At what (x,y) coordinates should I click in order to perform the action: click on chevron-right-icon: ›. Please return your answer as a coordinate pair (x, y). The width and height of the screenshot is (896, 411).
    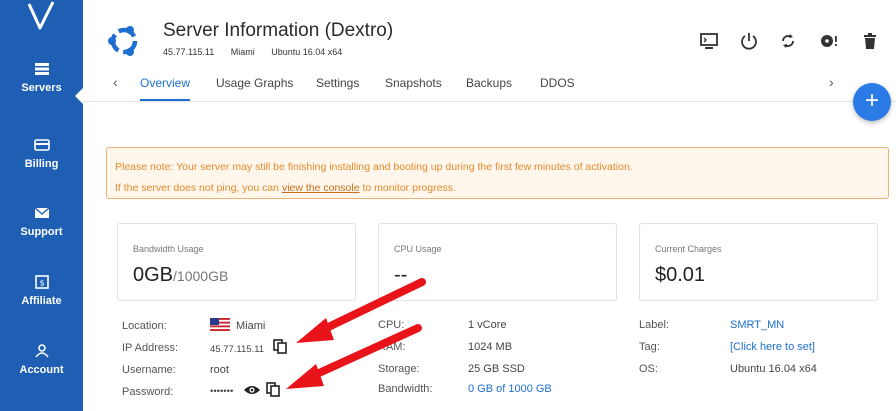
    Looking at the image, I should click on (831, 82).